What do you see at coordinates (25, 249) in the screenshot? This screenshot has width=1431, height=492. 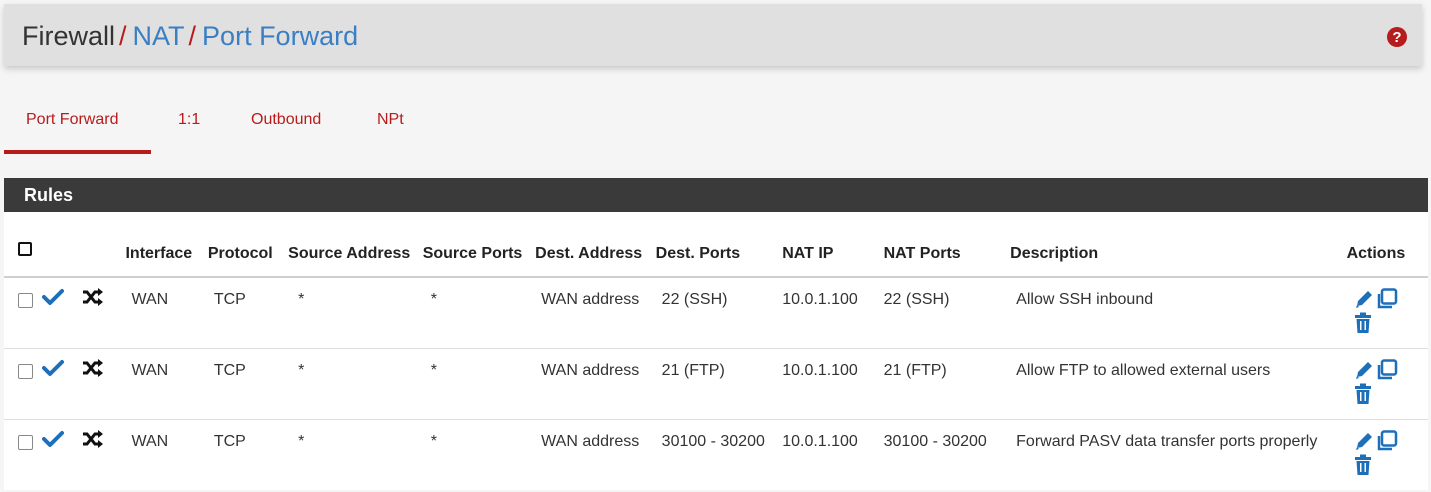 I see `select-all-checkbox` at bounding box center [25, 249].